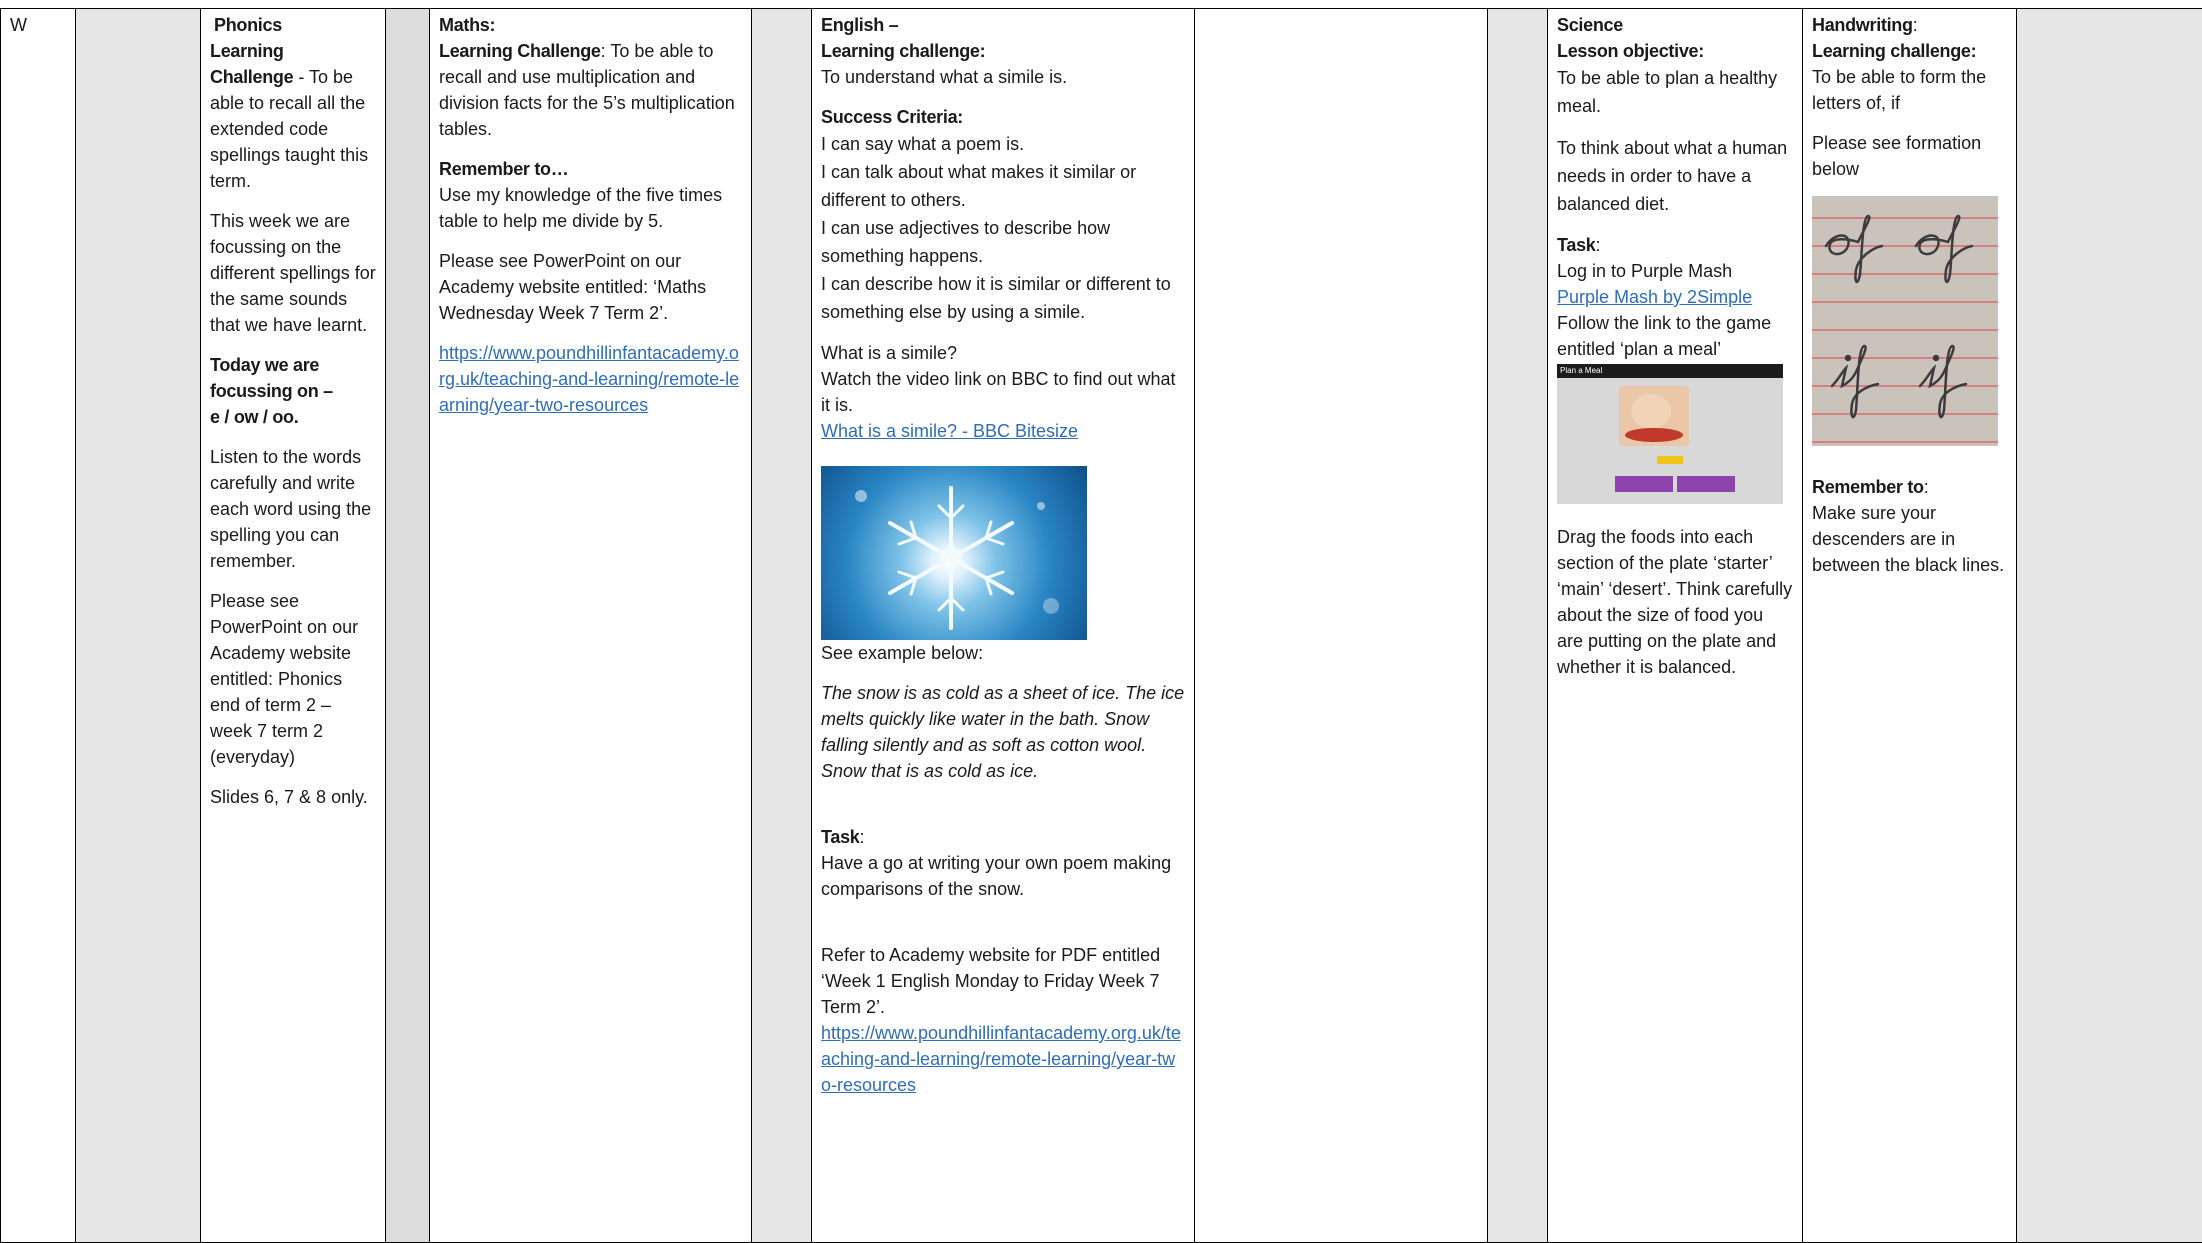 This screenshot has height=1243, width=2202. I want to click on phonics-slides-note: Slides 6, 7 & 8 only., so click(289, 797).